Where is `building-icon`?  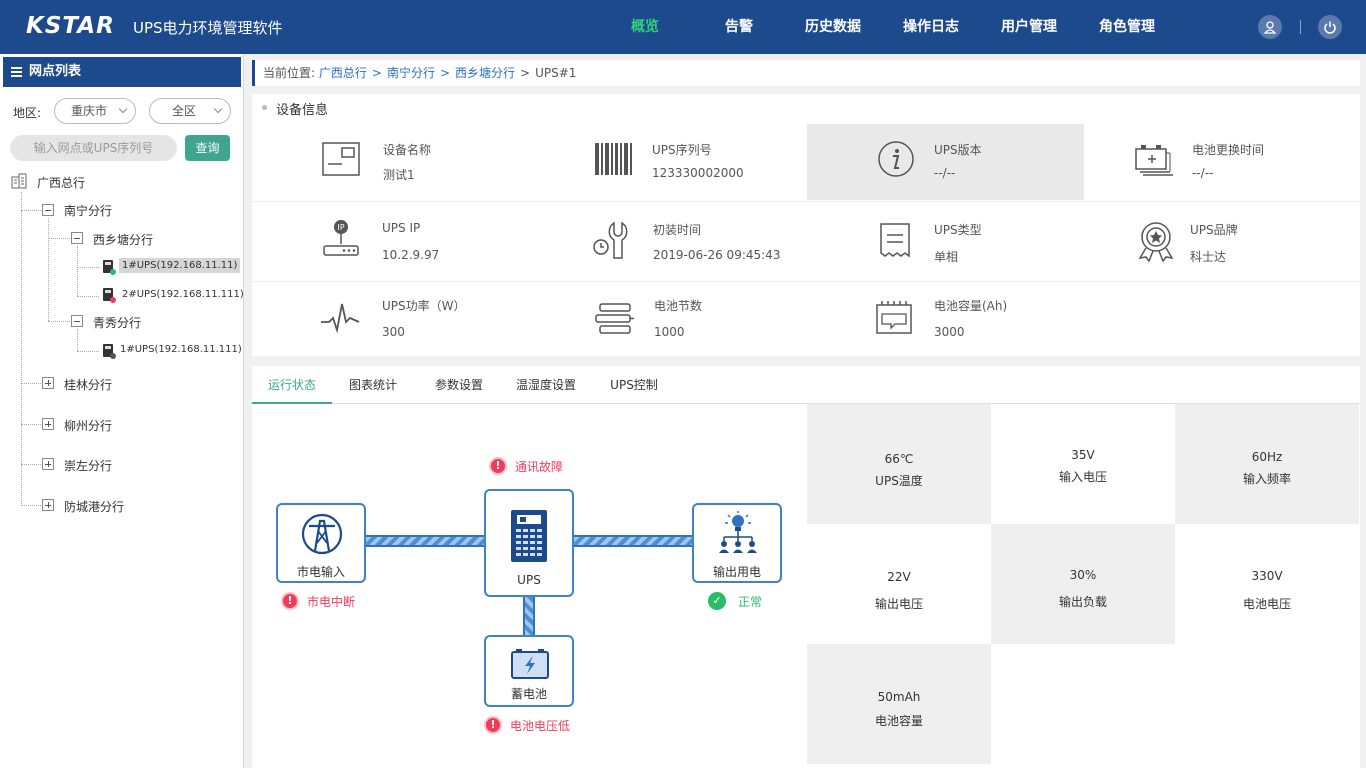
building-icon is located at coordinates (19, 181).